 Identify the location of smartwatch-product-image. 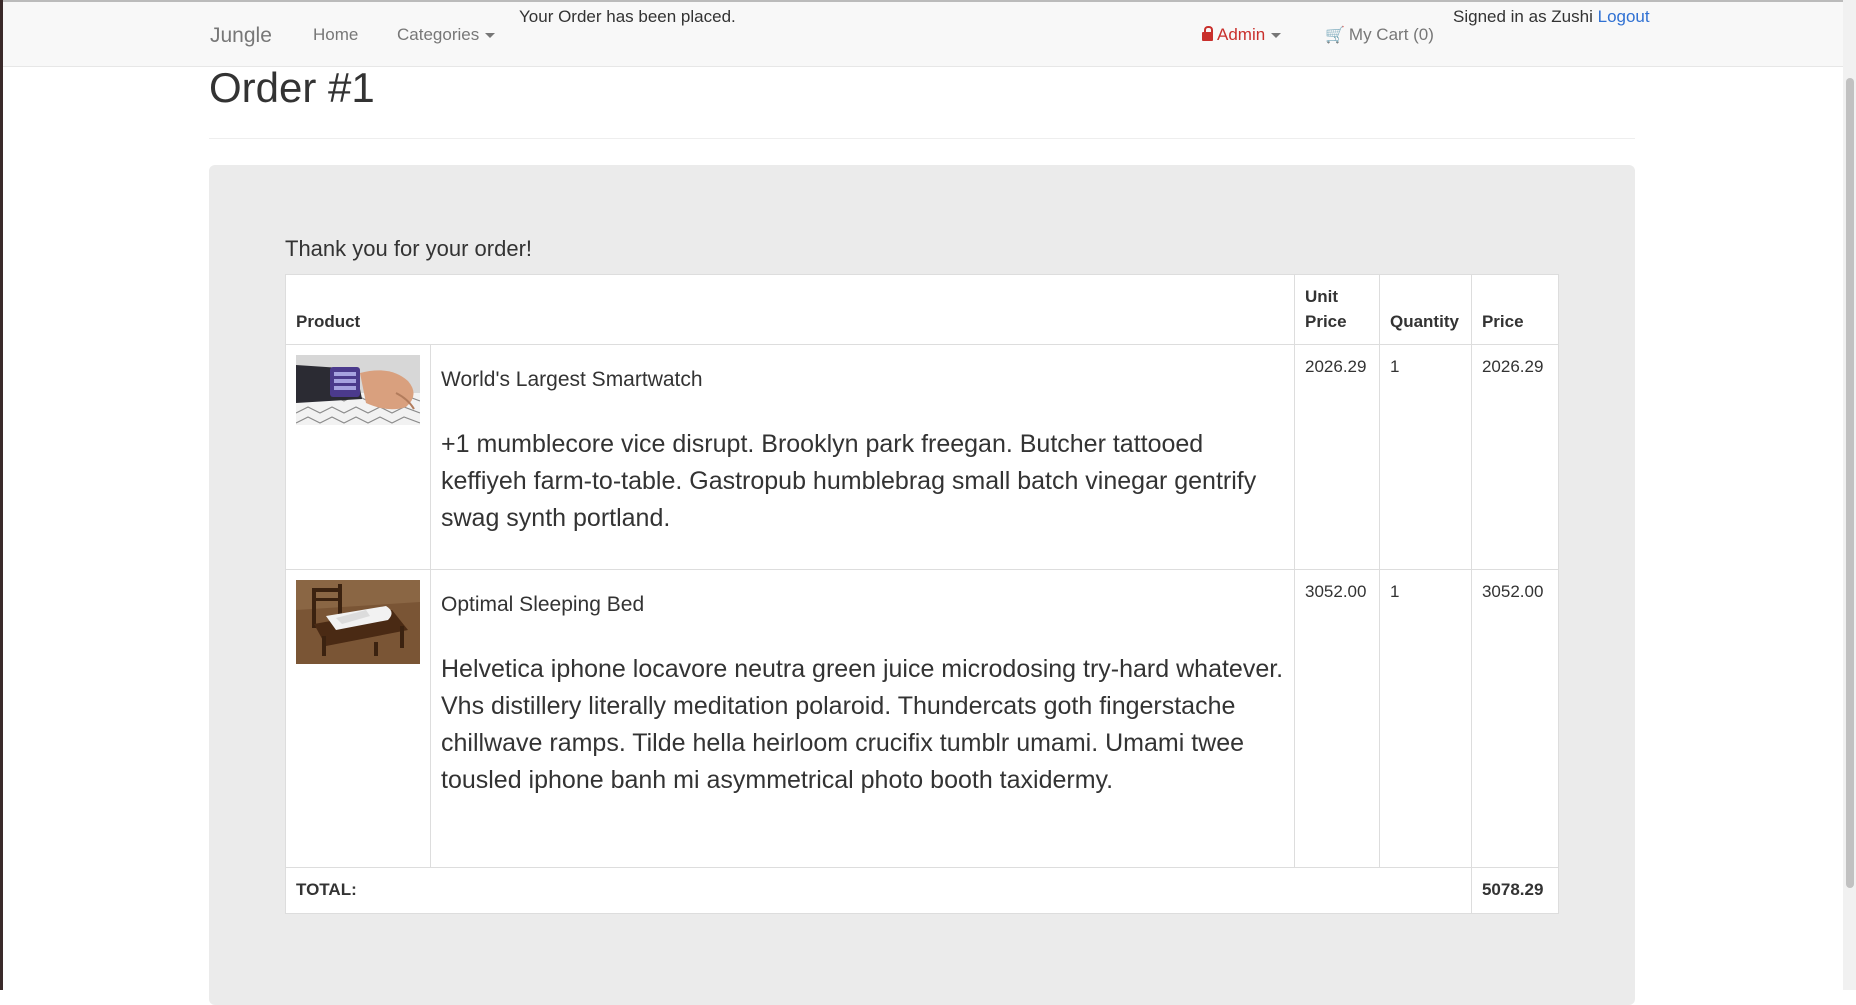
(358, 390).